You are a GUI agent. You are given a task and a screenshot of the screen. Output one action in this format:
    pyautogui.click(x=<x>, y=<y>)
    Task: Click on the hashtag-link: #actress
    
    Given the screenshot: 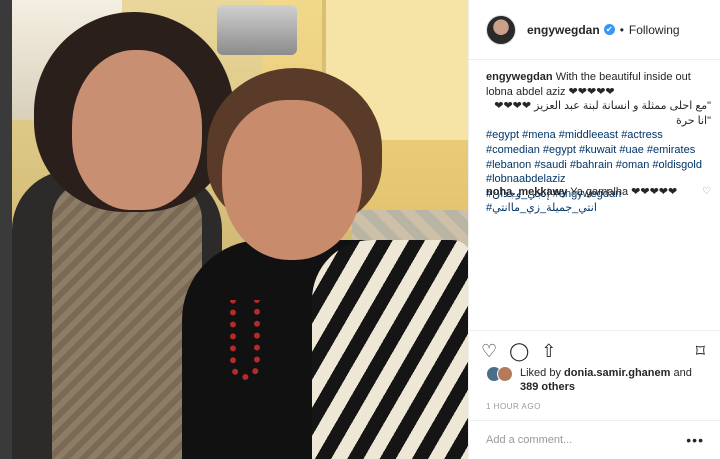 What is the action you would take?
    pyautogui.click(x=642, y=135)
    